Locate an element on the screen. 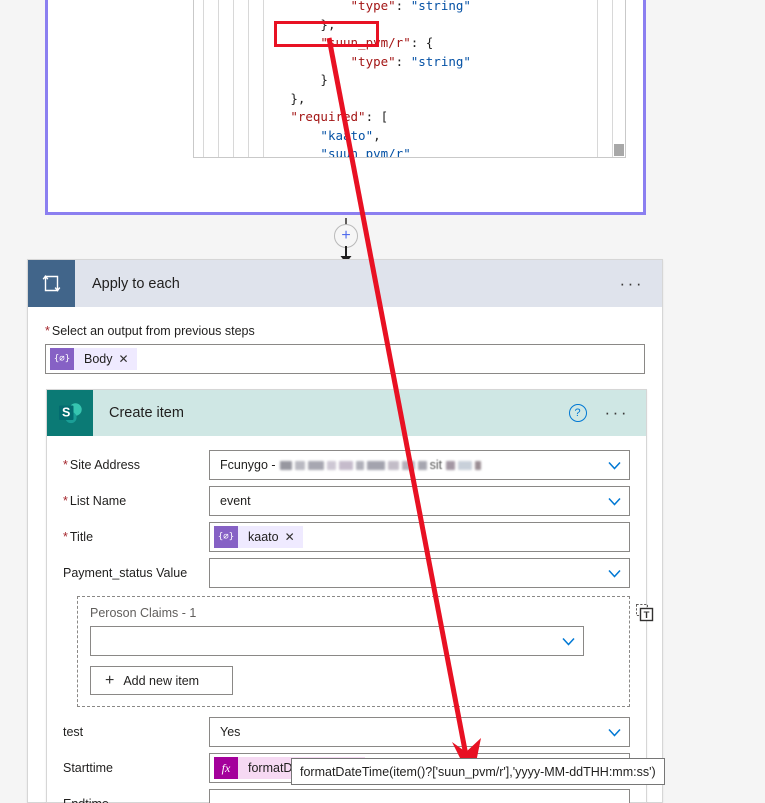 The image size is (765, 803). add-new-item-button: + Add new item is located at coordinates (161, 680).